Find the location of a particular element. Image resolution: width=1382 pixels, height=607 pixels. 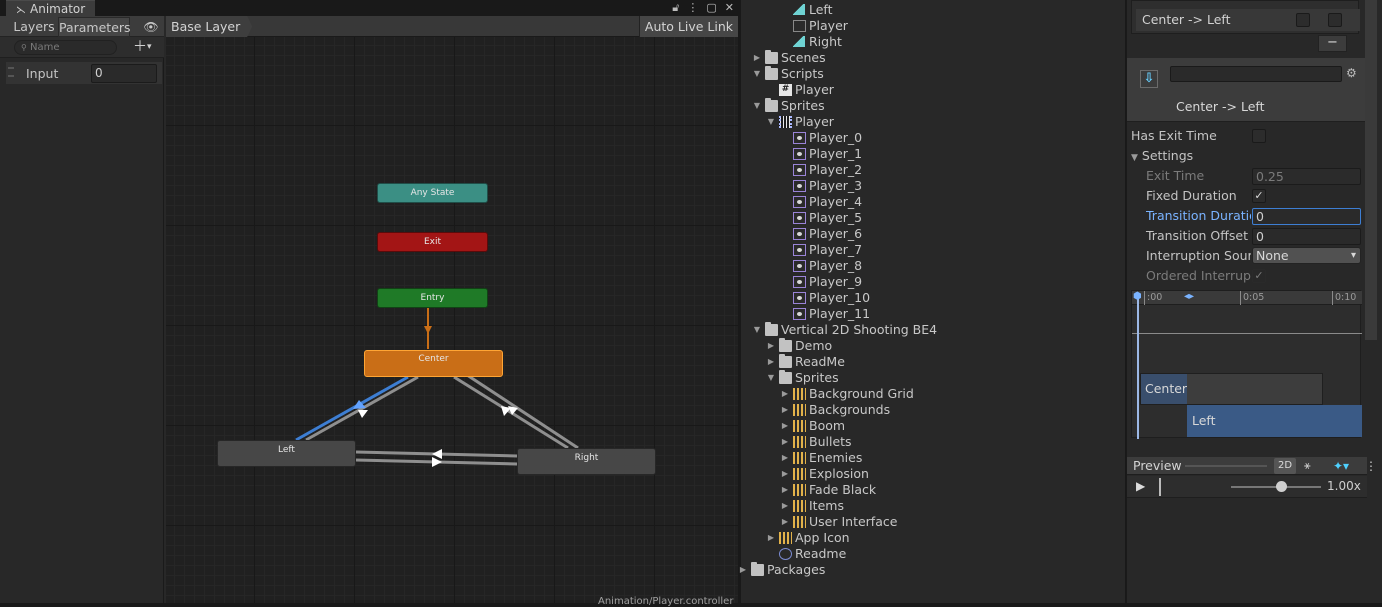

transition-list-item: Center -> Left is located at coordinates (1248, 20).